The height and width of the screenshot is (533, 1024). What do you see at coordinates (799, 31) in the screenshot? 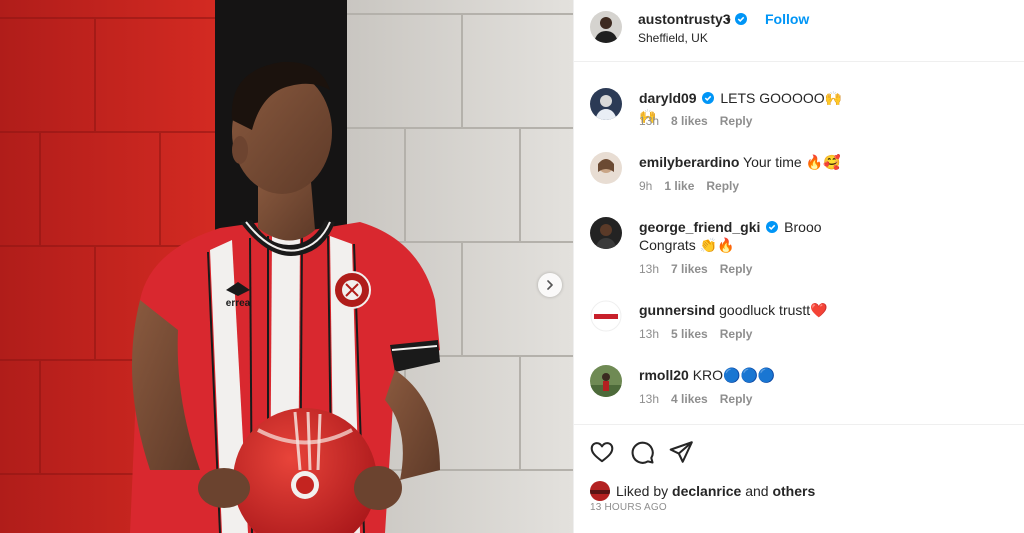
I see `post-header: austontrusty3 • Follow Sheffield, UK` at bounding box center [799, 31].